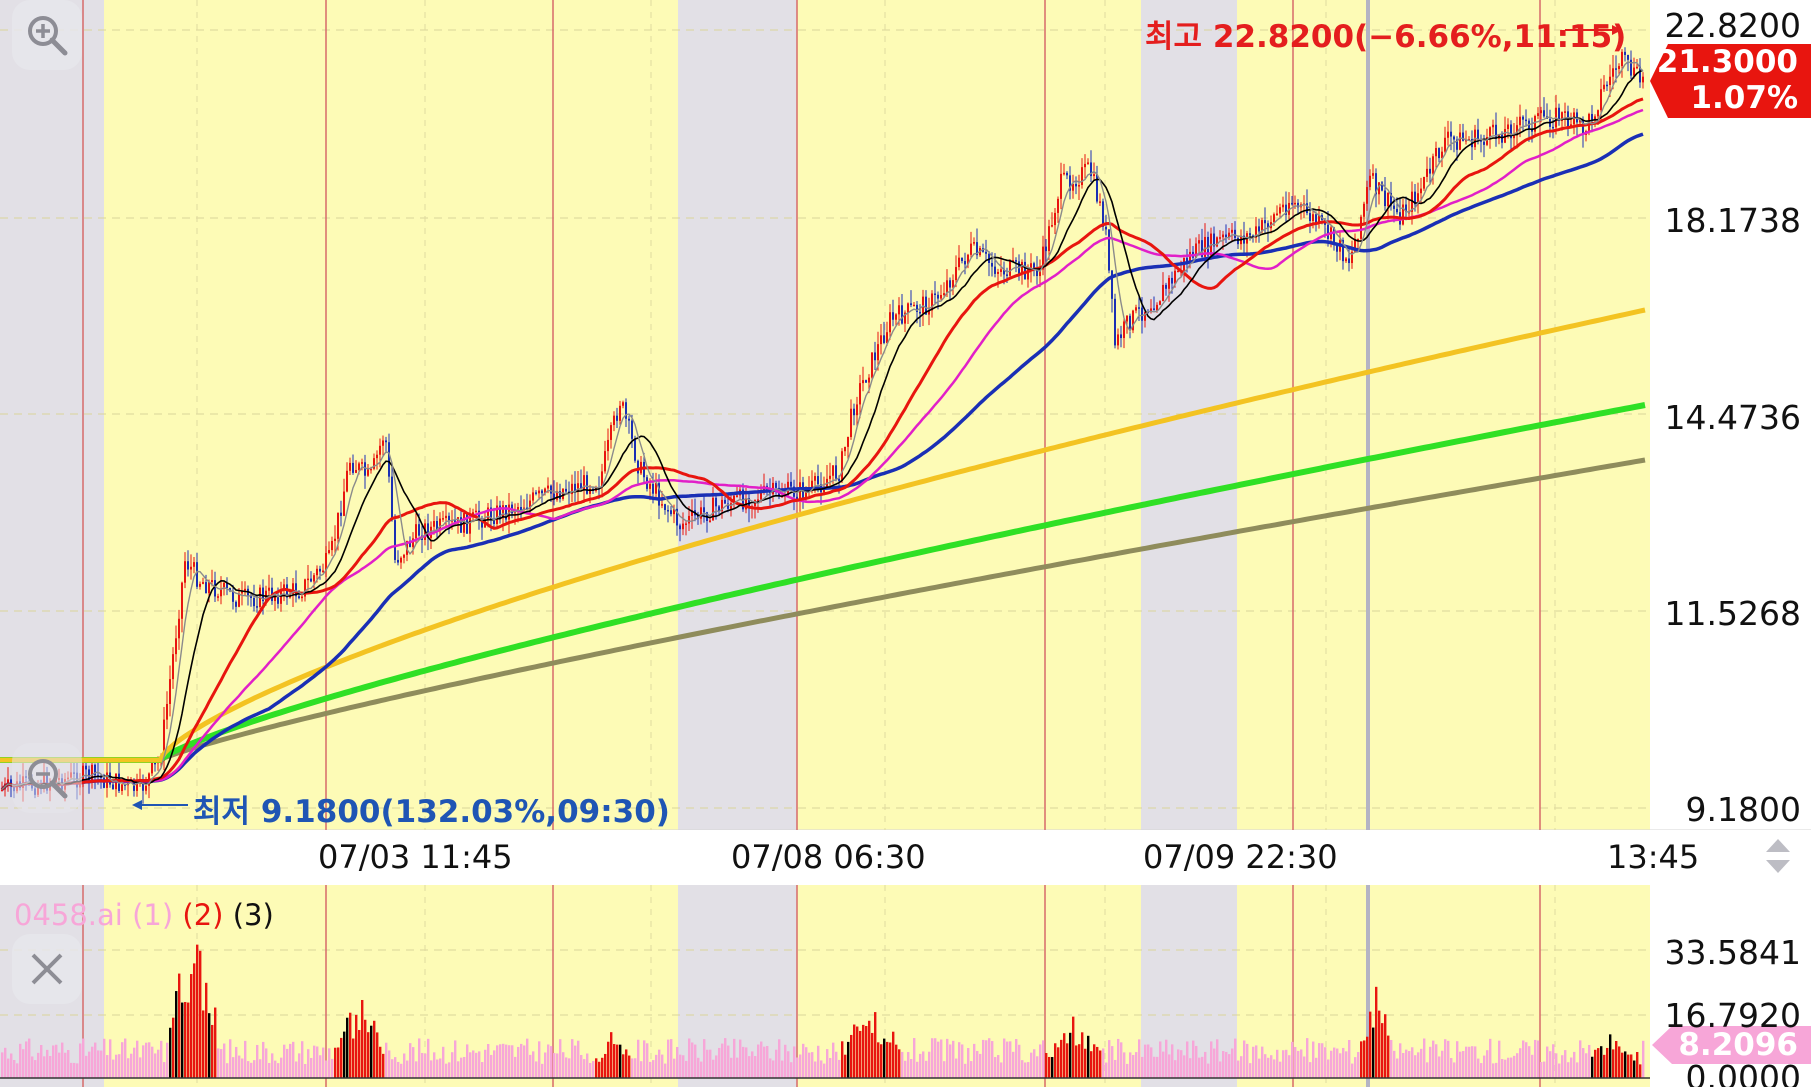 This screenshot has width=1811, height=1087. What do you see at coordinates (47, 778) in the screenshot?
I see `zoom-out-button` at bounding box center [47, 778].